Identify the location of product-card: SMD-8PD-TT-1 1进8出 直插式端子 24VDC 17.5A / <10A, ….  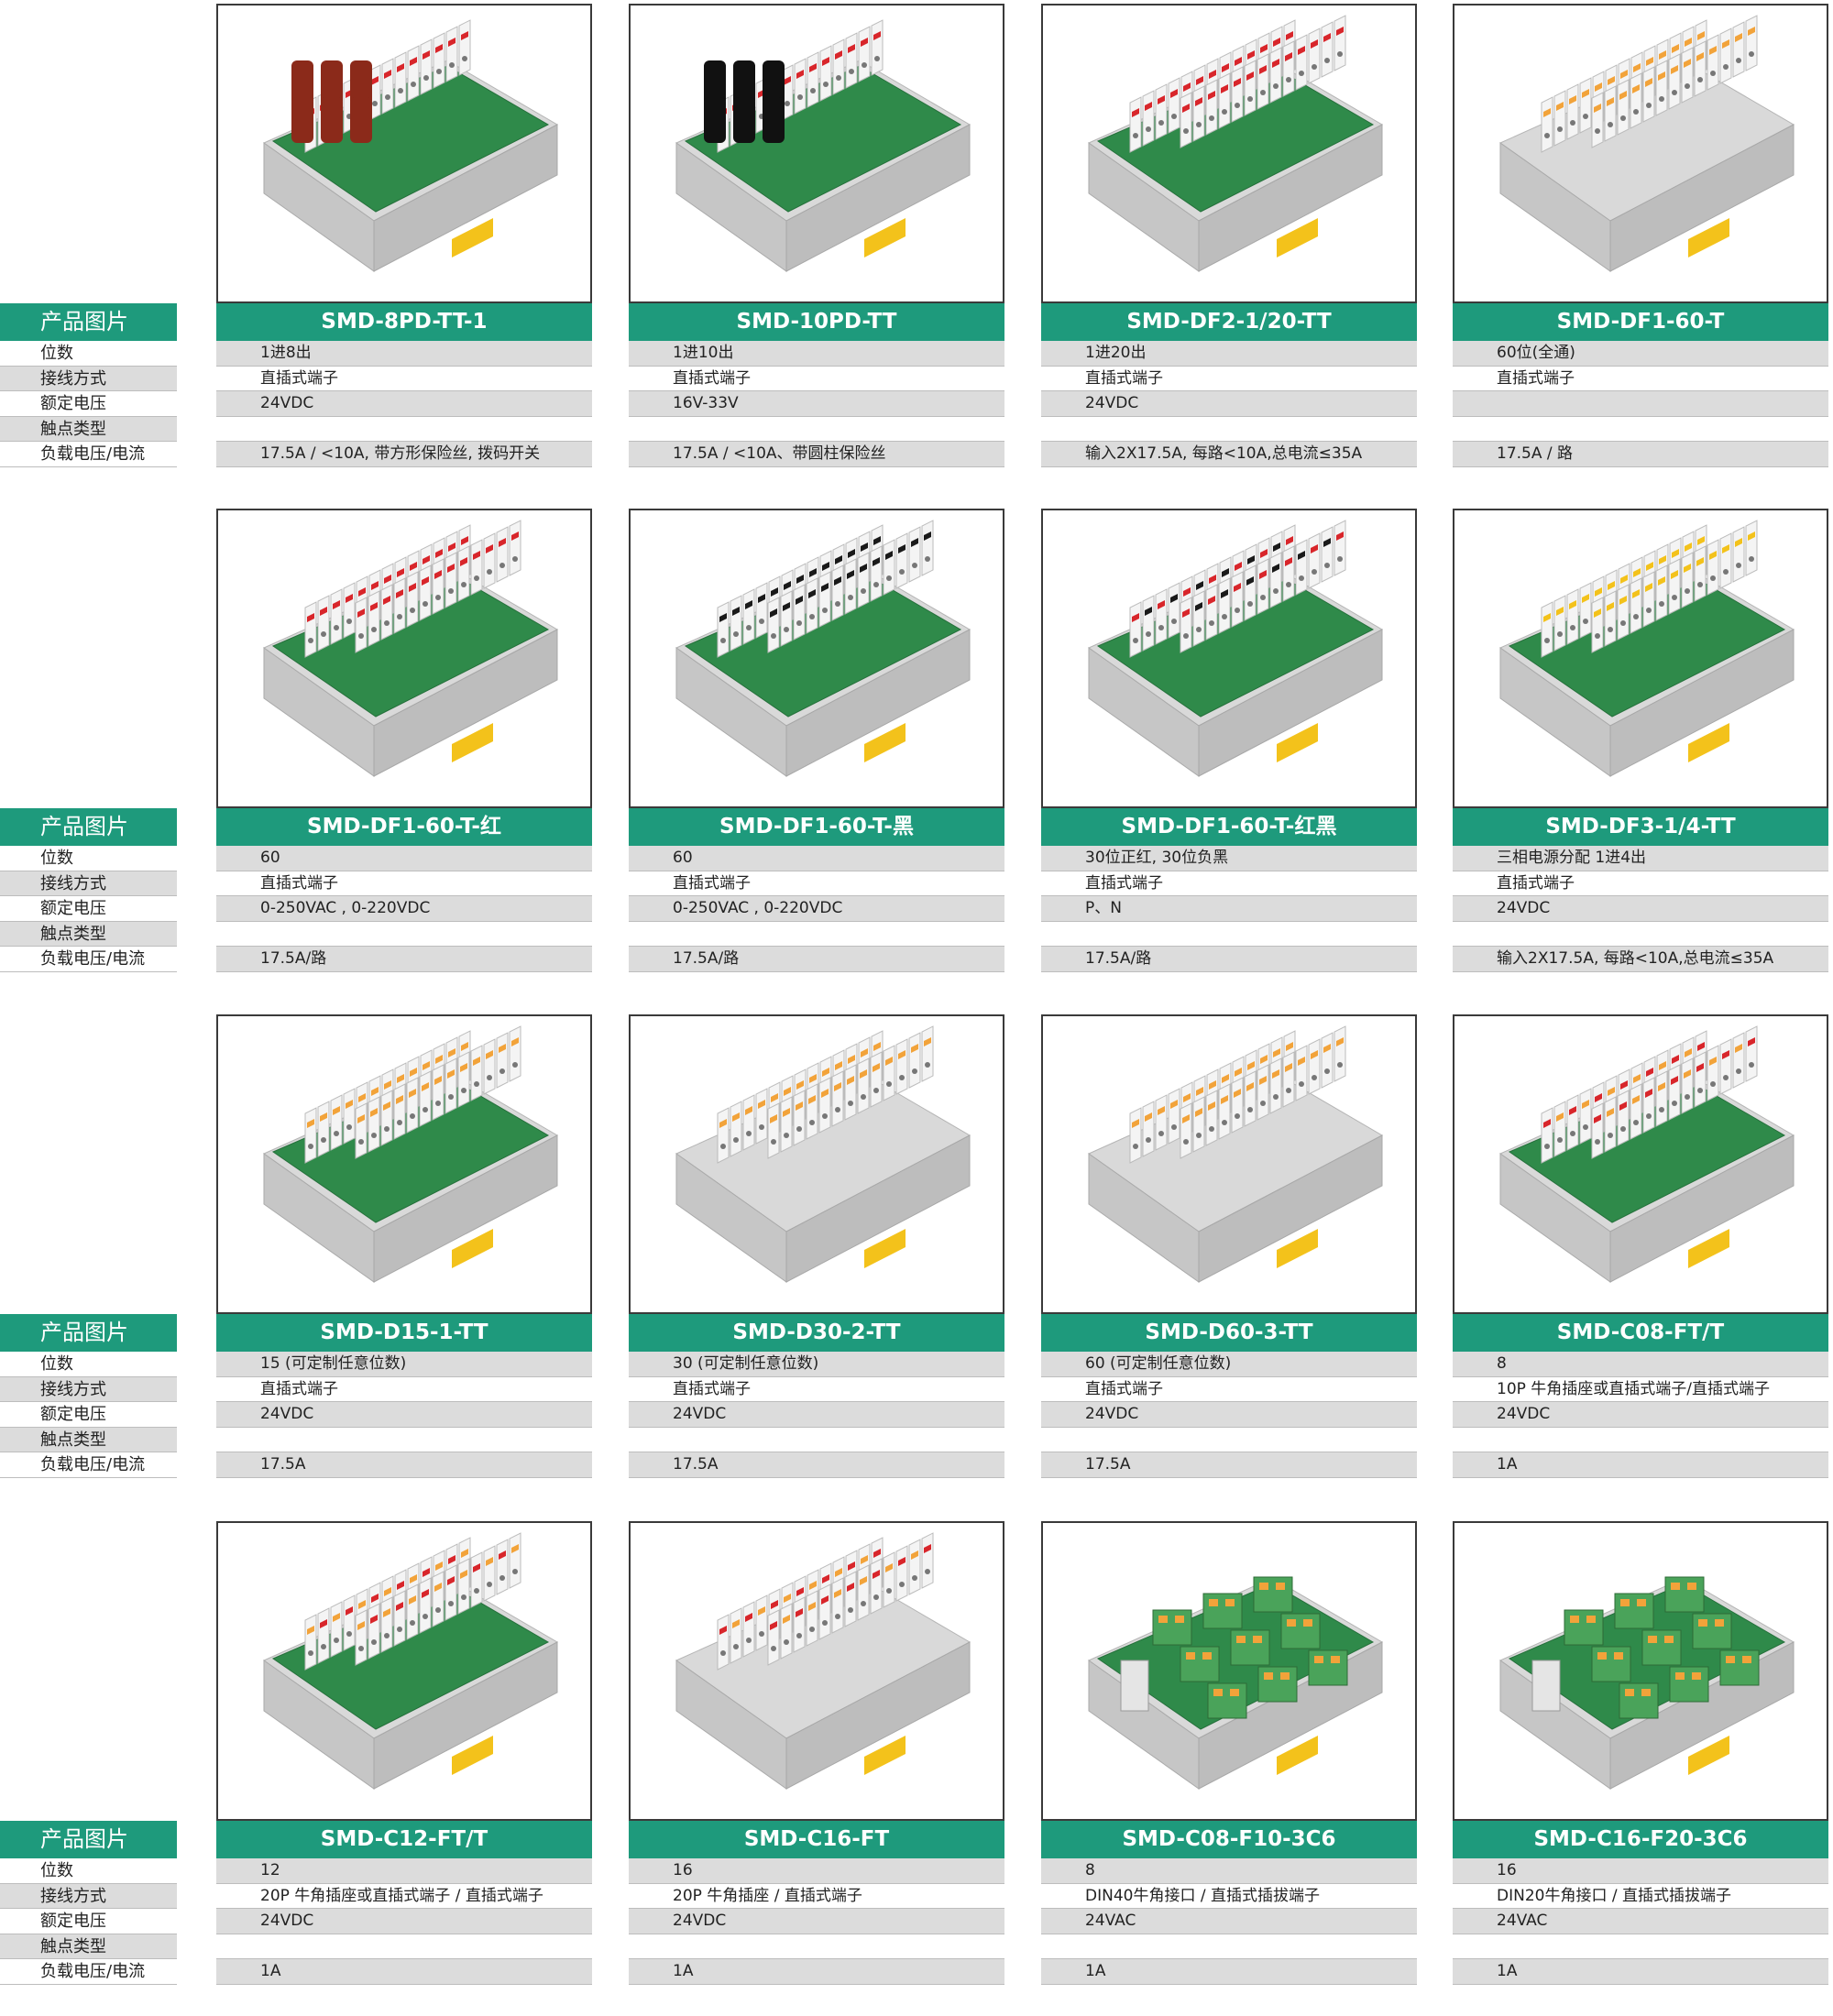
(404, 235).